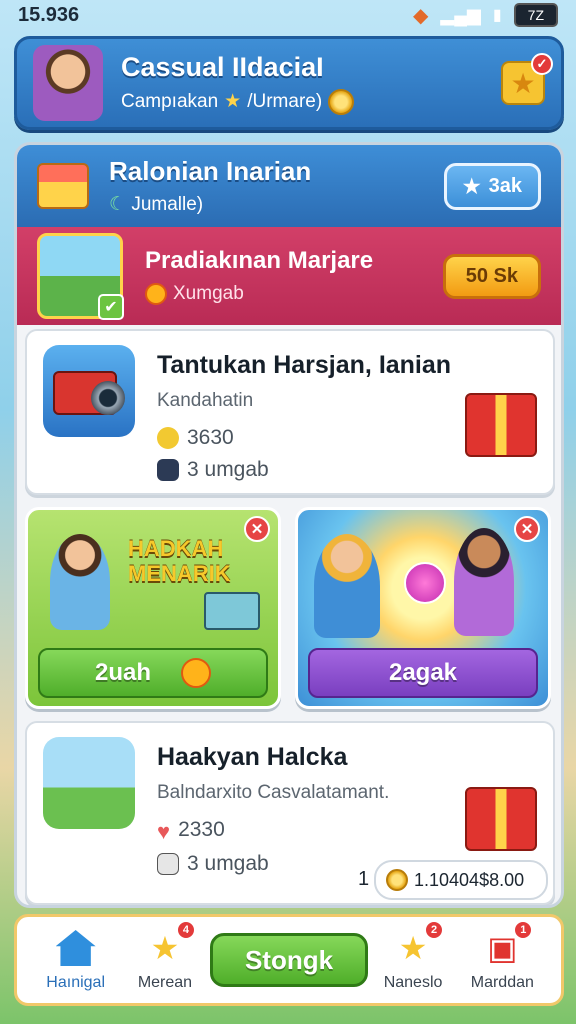 The height and width of the screenshot is (1024, 576). Describe the element at coordinates (507, 944) in the screenshot. I see `gift-icon: ▣ 1` at that location.